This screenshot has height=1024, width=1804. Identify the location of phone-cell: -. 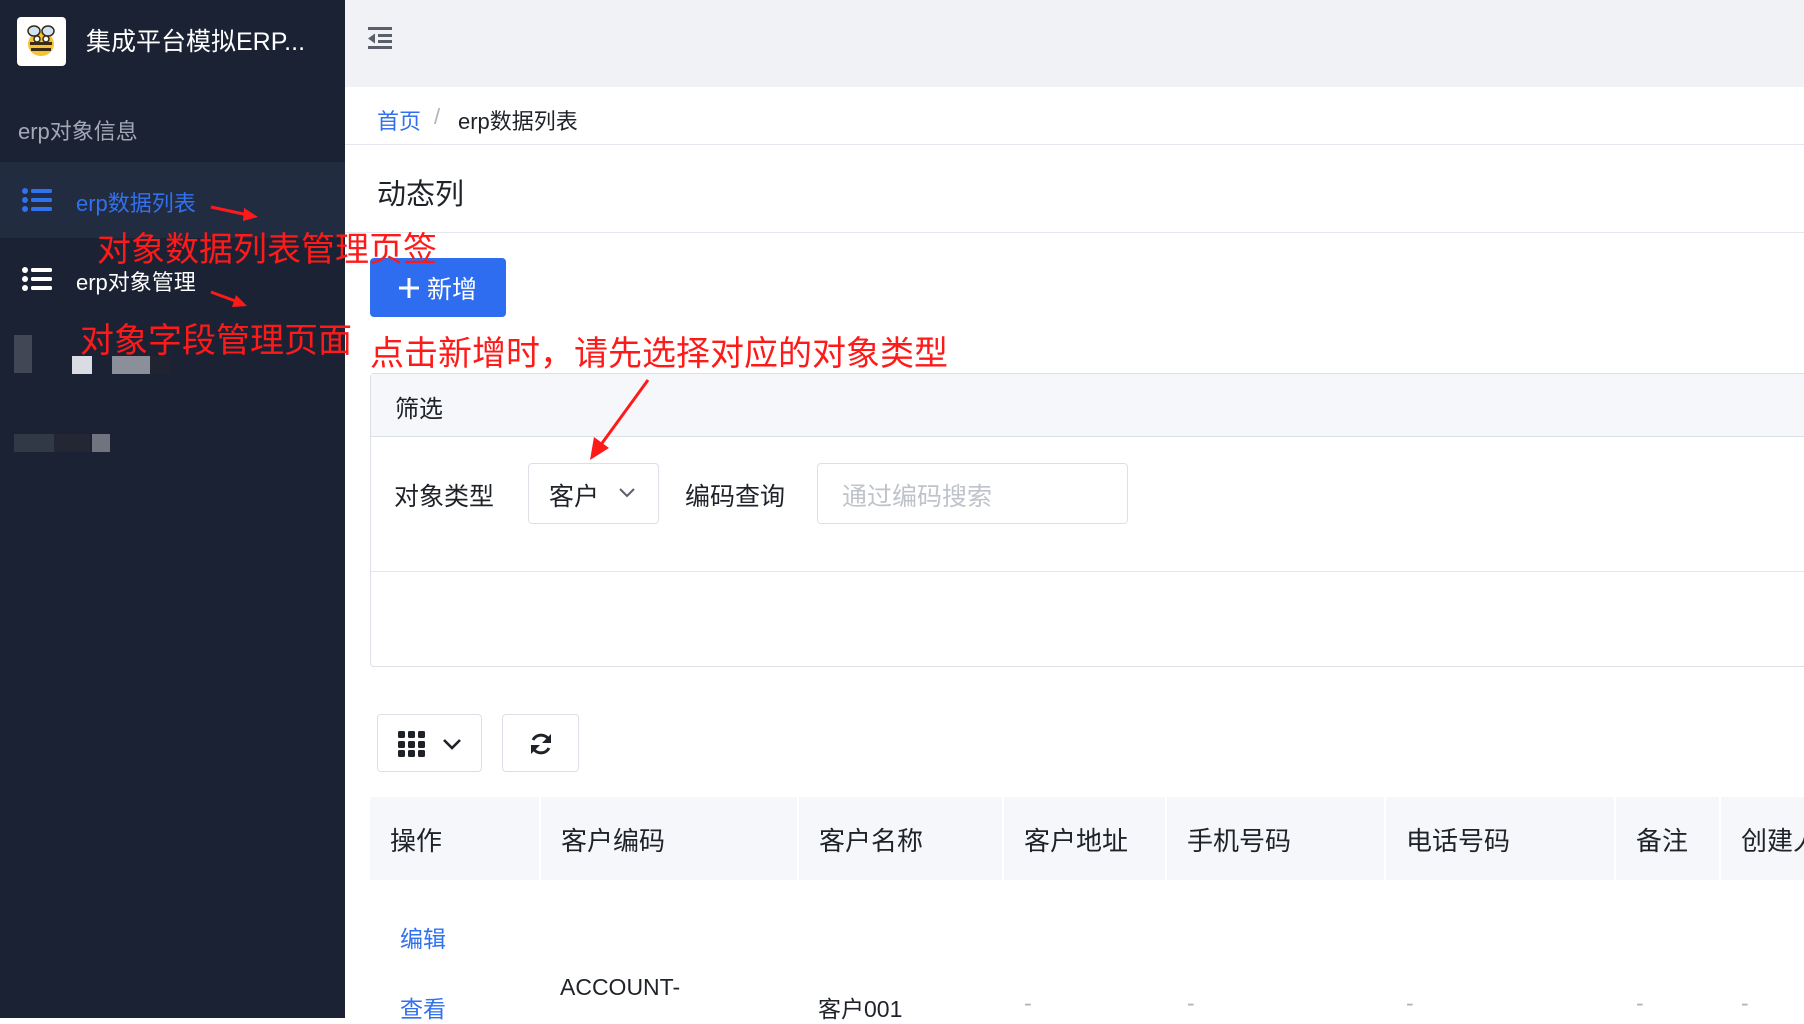
(1410, 1003).